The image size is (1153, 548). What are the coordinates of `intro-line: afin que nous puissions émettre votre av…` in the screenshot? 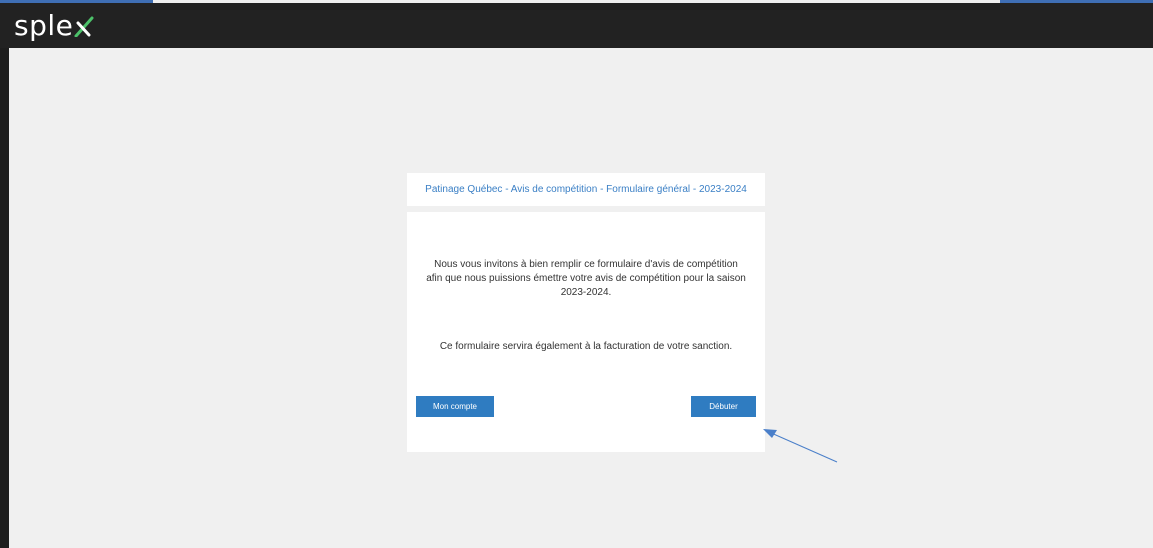 It's located at (586, 278).